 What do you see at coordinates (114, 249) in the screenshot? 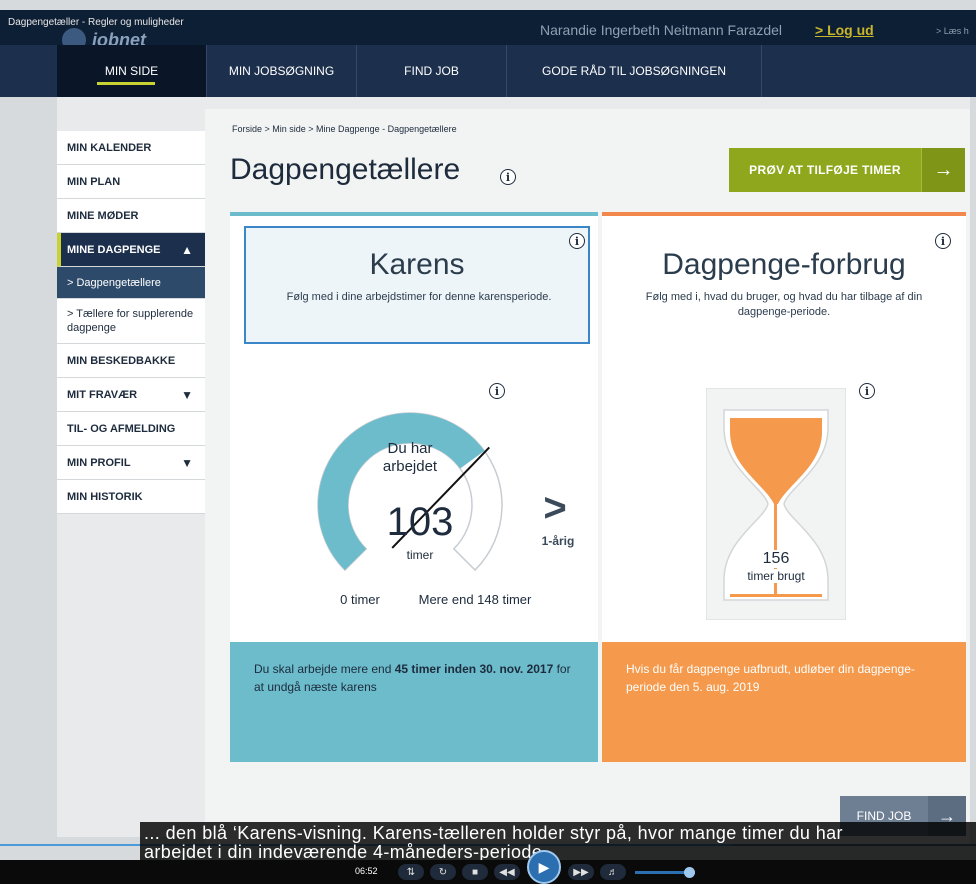
I see `sidebar-item-label: MINE DAGPENGE` at bounding box center [114, 249].